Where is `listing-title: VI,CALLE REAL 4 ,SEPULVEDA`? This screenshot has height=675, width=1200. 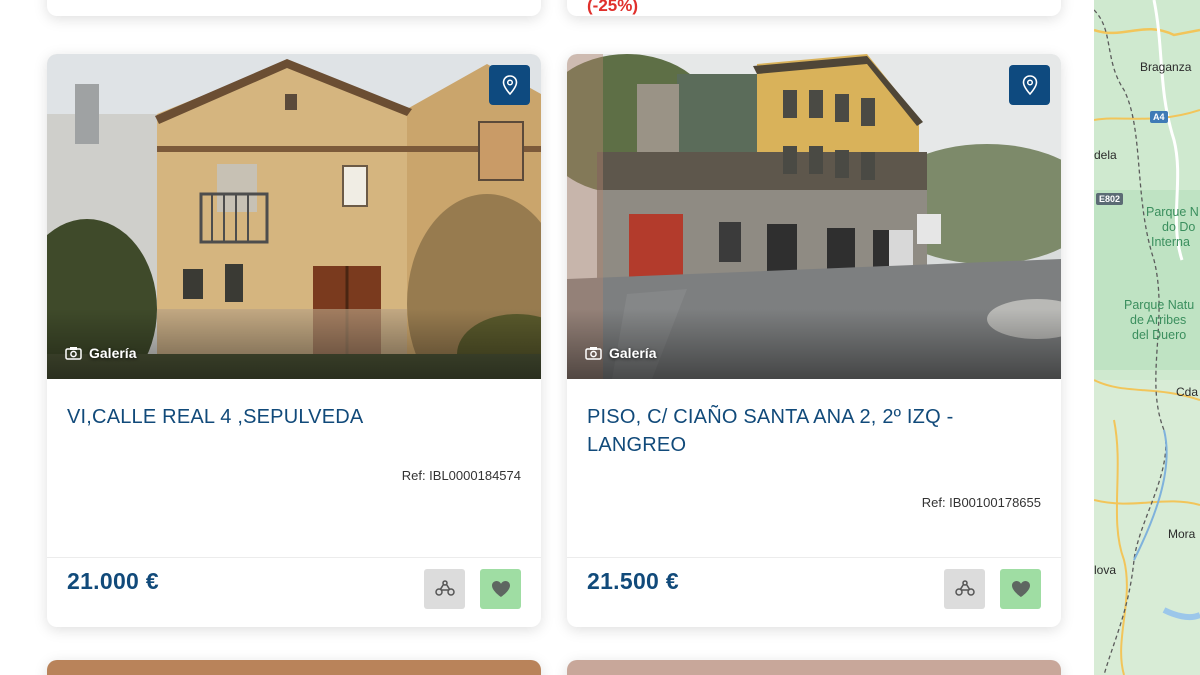 listing-title: VI,CALLE REAL 4 ,SEPULVEDA is located at coordinates (269, 417).